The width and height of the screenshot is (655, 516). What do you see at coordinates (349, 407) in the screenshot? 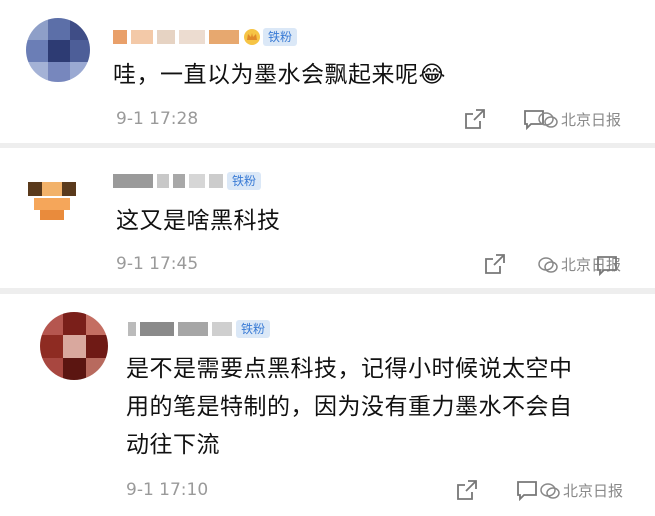
I see `comment-line: 用的笔是特制的，因为没有重力墨水不会自` at bounding box center [349, 407].